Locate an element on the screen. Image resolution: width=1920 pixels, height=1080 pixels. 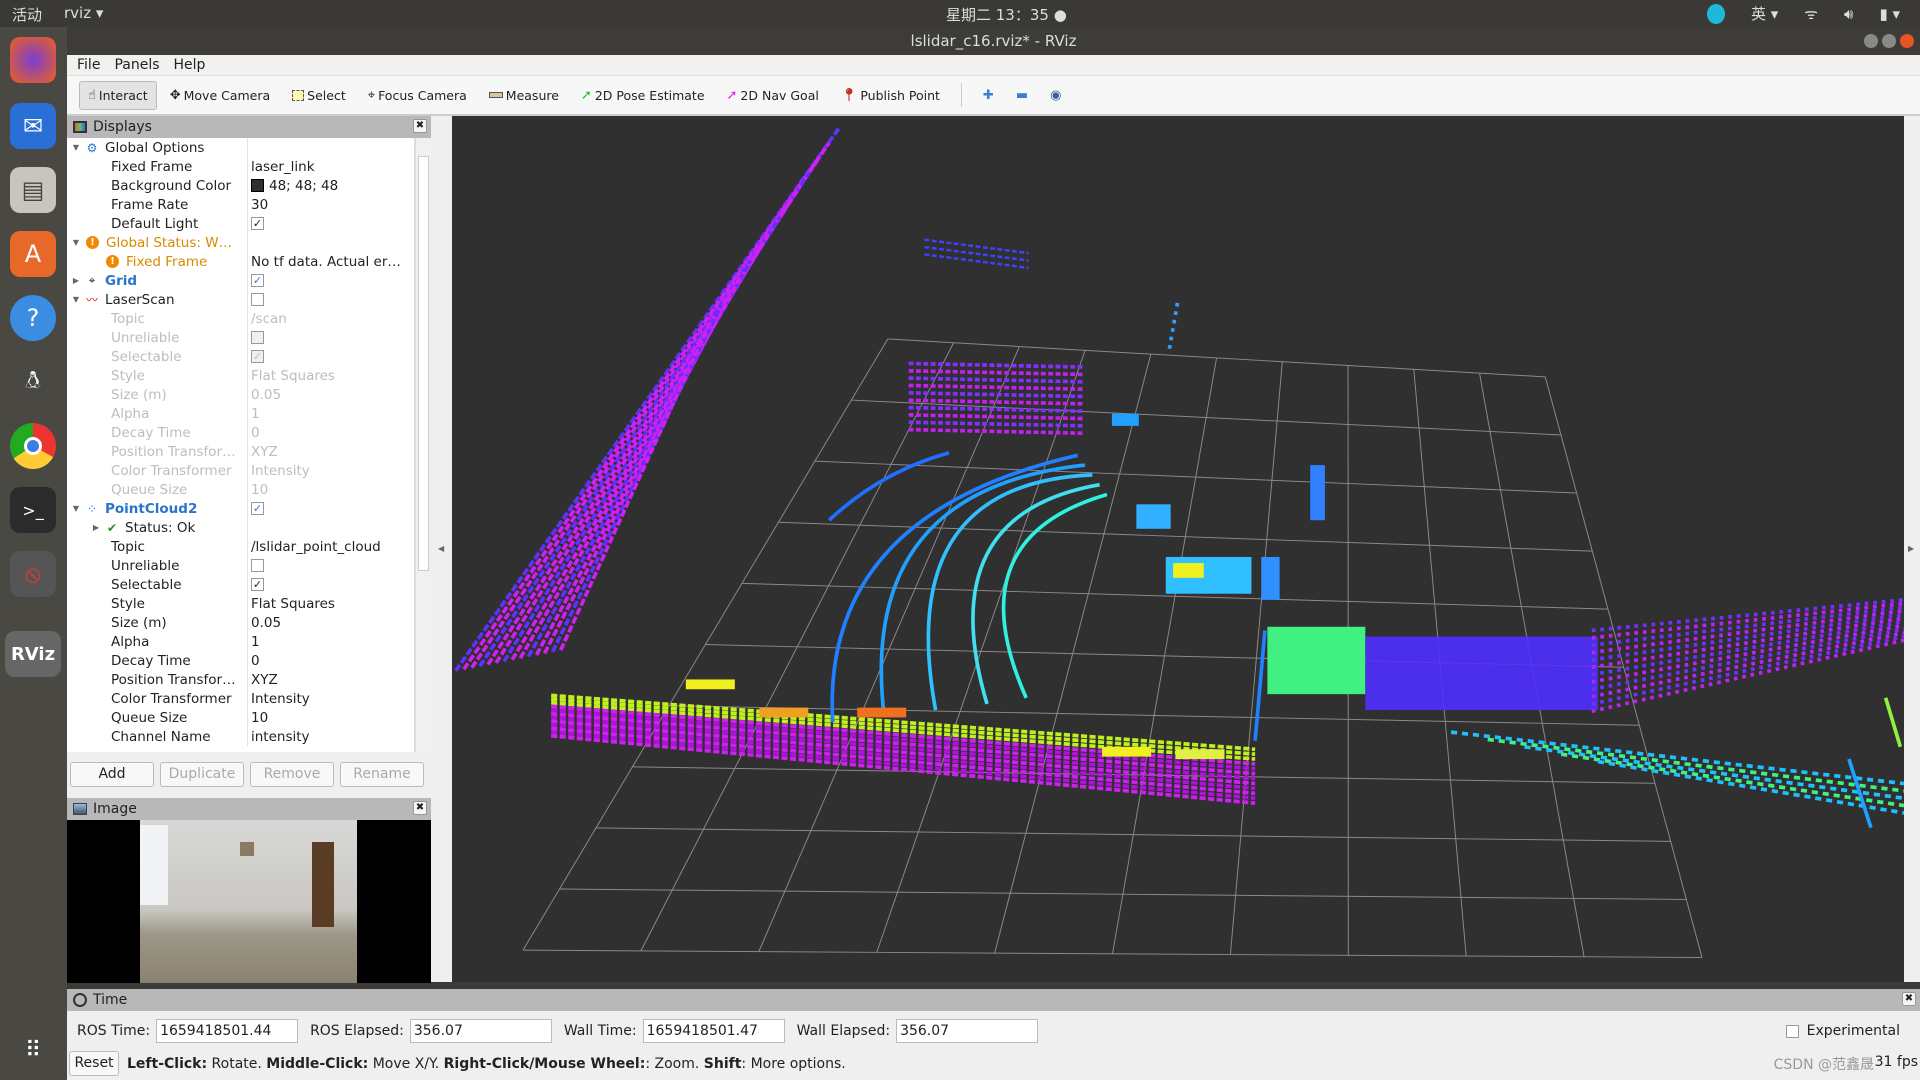
tree-row: Color Transformer Intensity is located at coordinates (240, 470).